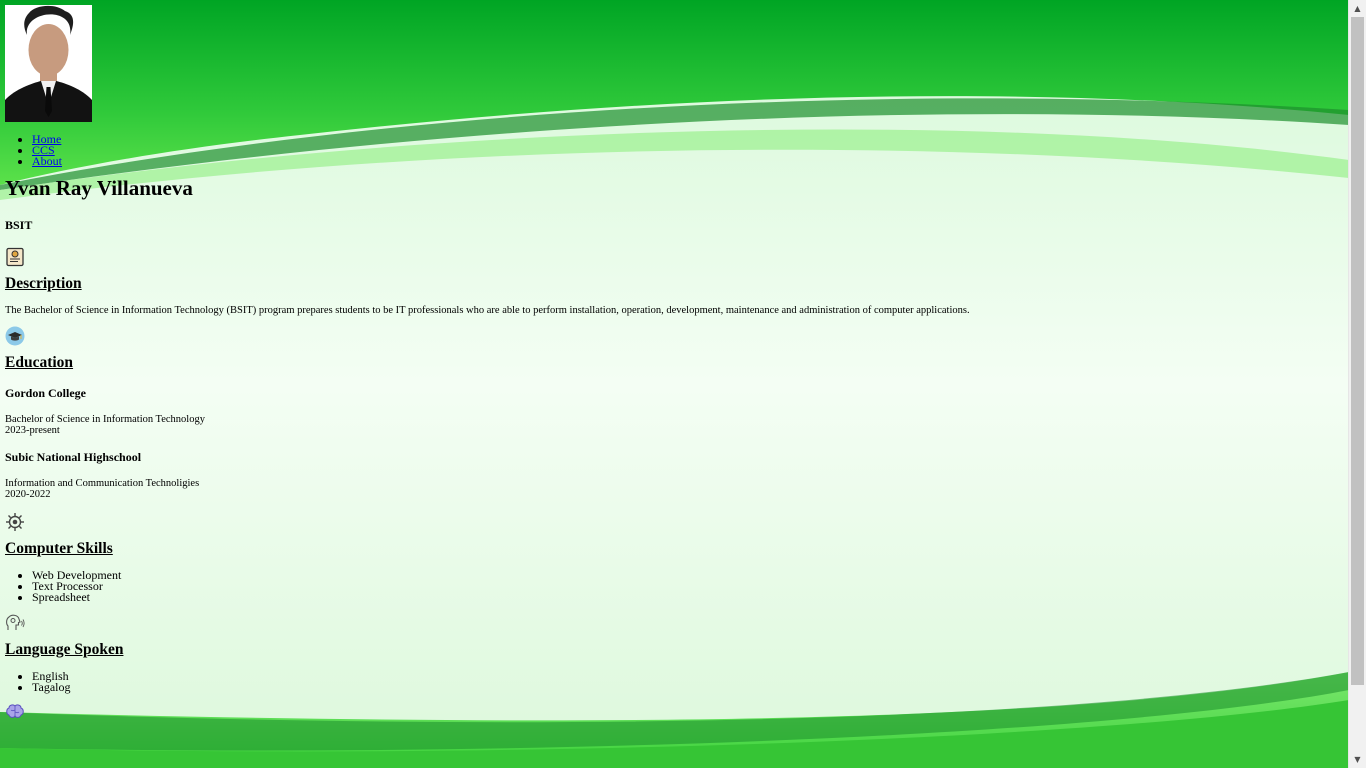  Describe the element at coordinates (688, 150) in the screenshot. I see `nav-item-ccs: CCS` at that location.